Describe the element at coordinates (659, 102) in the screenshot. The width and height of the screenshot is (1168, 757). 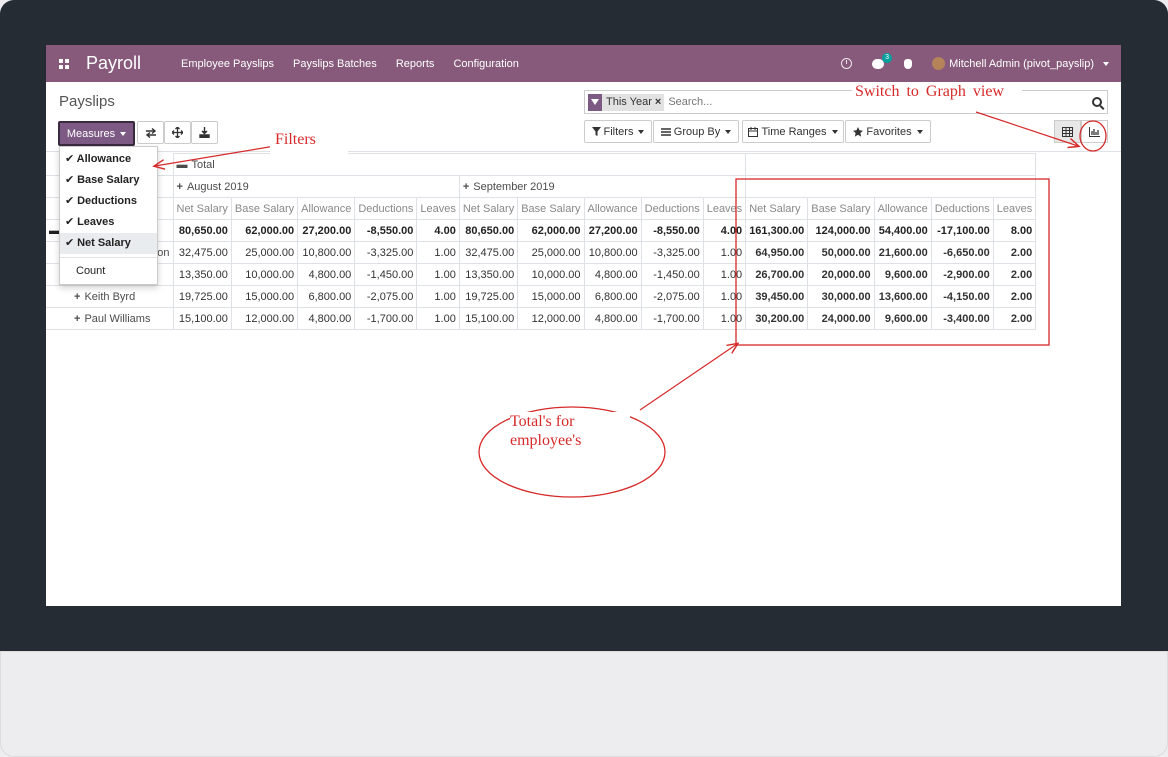
I see `facet-remove-icon: ×` at that location.